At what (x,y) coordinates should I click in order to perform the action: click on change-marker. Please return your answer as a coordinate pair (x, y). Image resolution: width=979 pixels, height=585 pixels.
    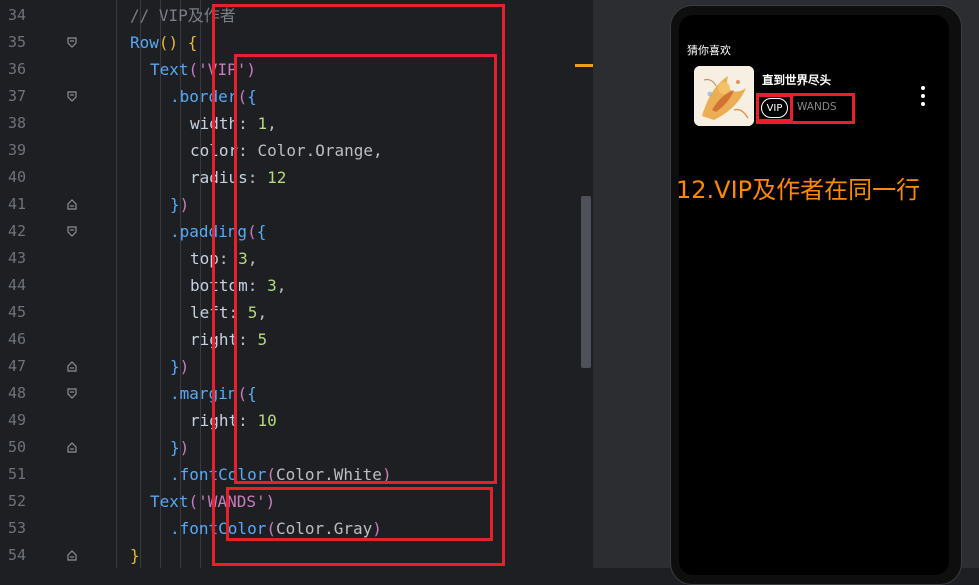
    Looking at the image, I should click on (584, 65).